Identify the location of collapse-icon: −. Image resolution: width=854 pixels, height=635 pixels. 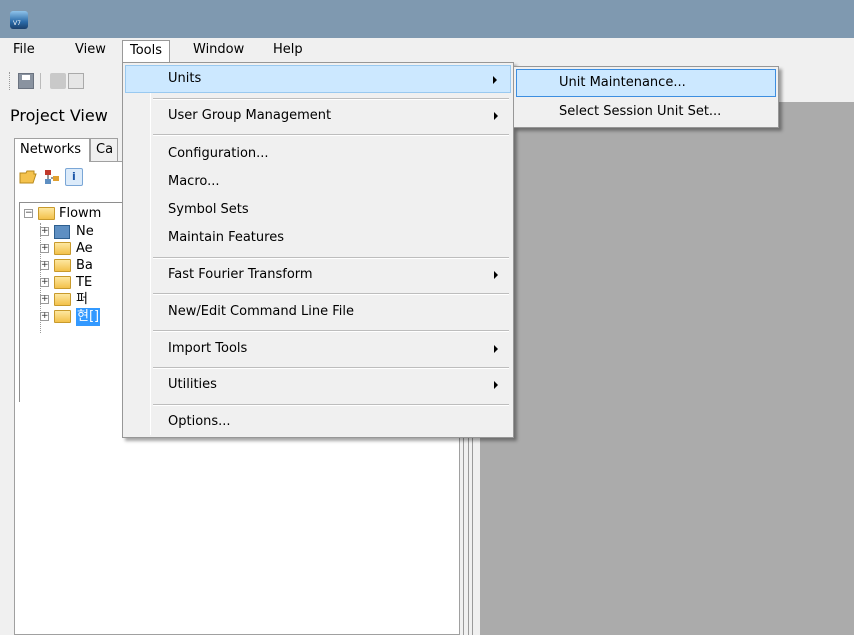
(28, 213).